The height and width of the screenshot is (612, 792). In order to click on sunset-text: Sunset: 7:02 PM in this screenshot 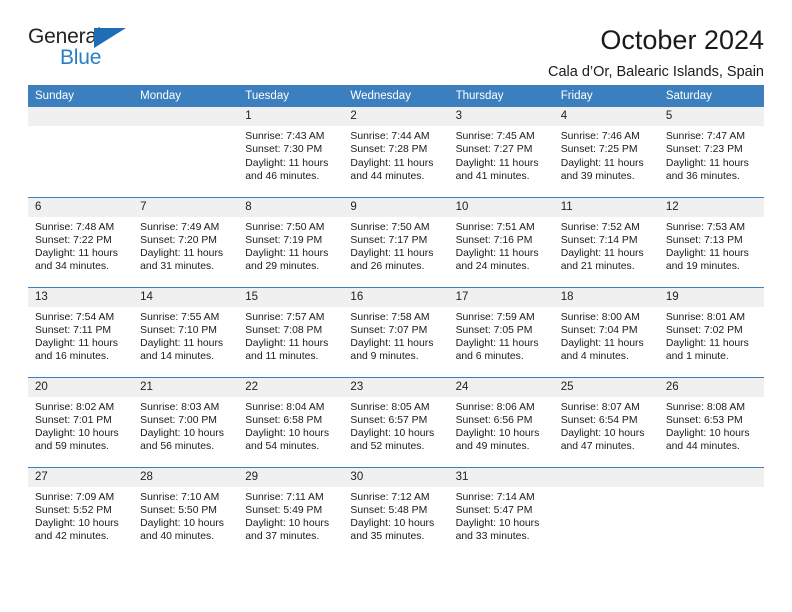, I will do `click(704, 330)`.